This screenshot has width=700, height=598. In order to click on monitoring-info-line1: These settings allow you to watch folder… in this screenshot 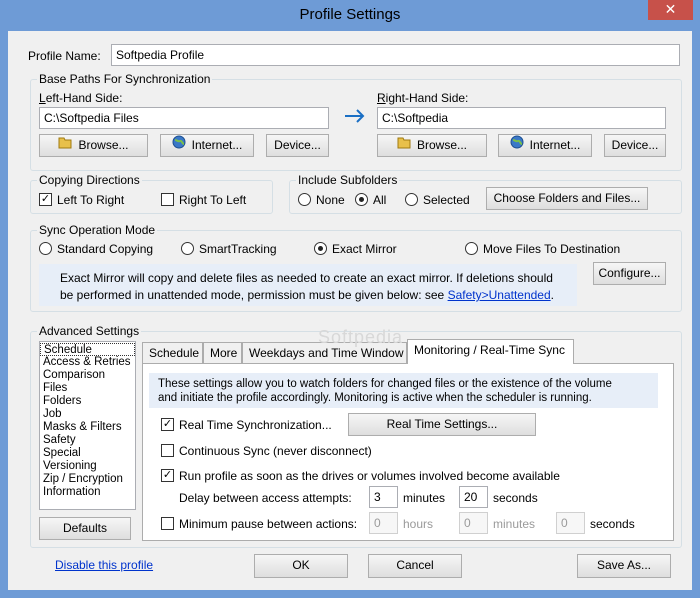, I will do `click(385, 384)`.